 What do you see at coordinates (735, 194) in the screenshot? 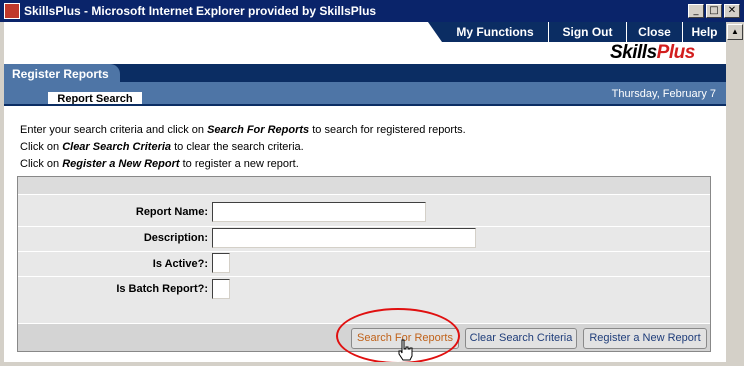
I see `vertical-scrollbar` at bounding box center [735, 194].